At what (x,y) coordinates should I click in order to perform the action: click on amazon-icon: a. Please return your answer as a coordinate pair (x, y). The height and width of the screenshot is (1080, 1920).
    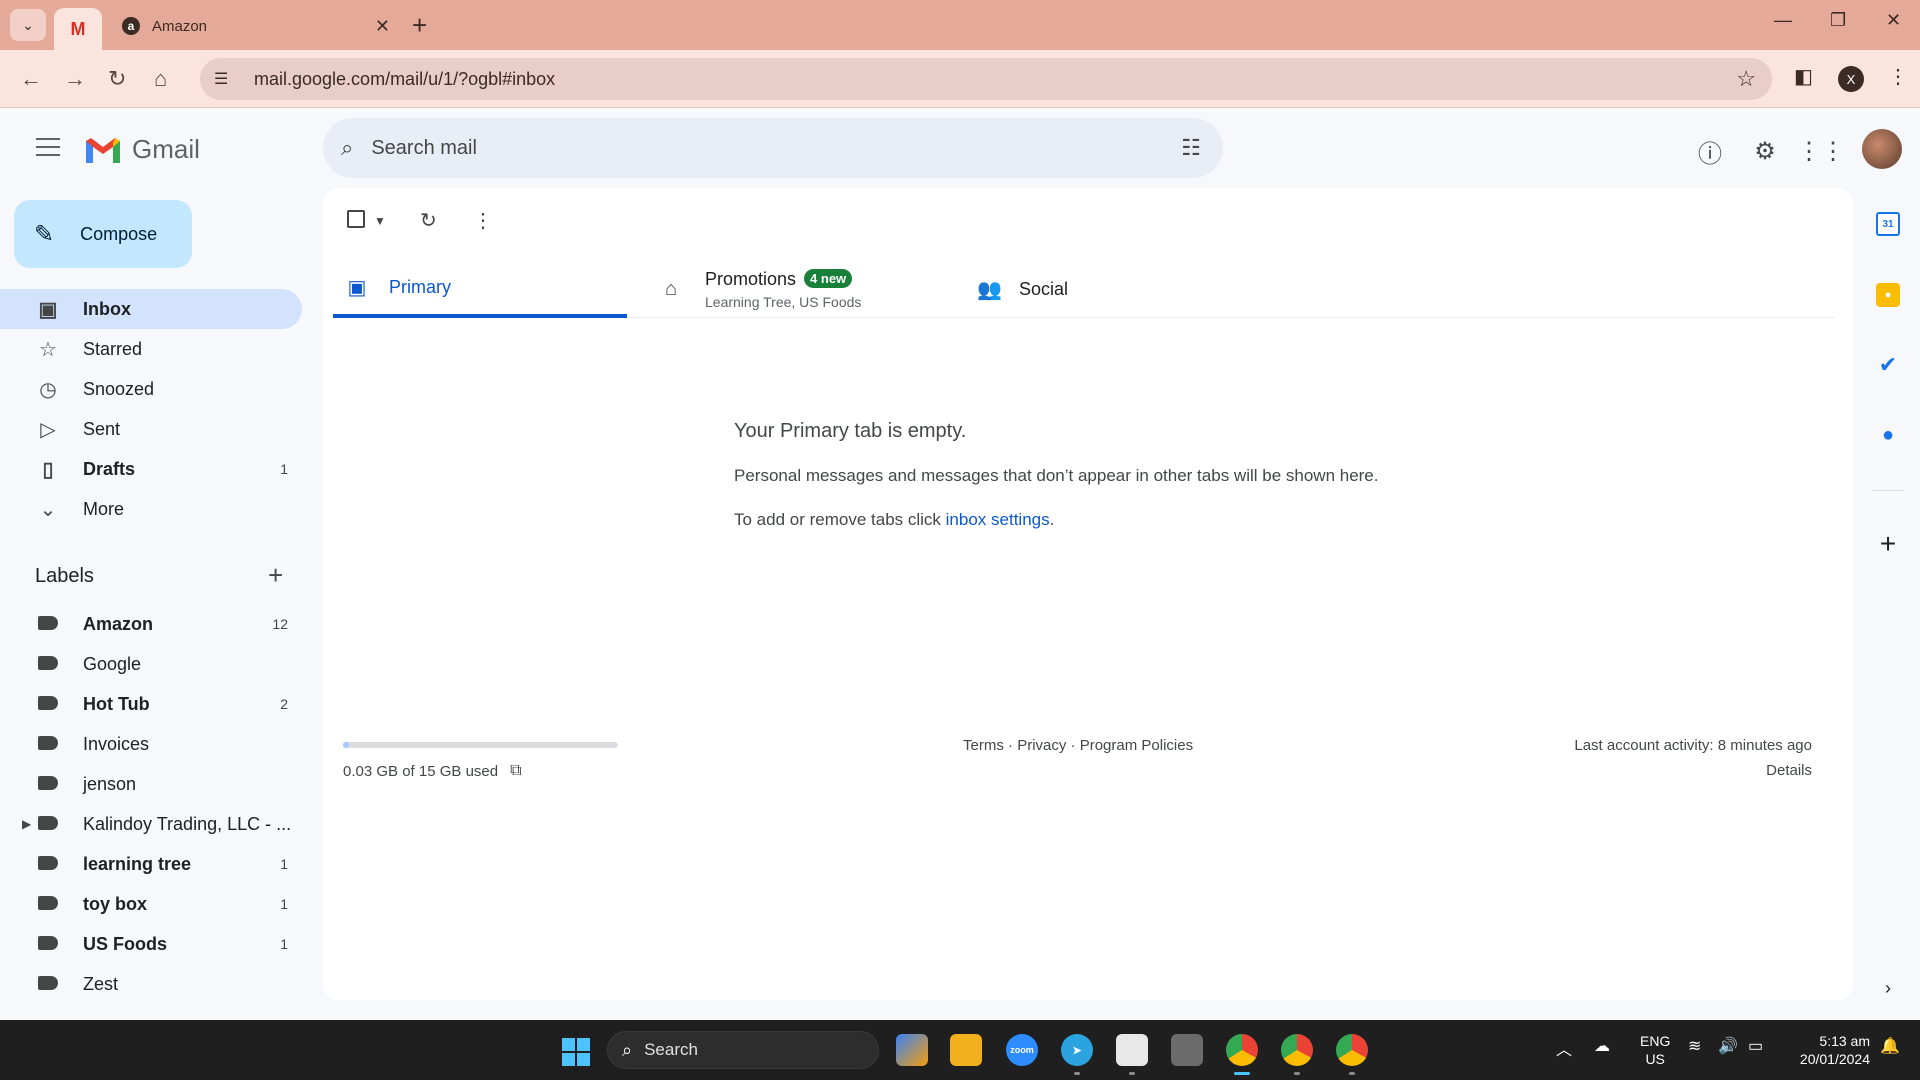
    Looking at the image, I should click on (131, 26).